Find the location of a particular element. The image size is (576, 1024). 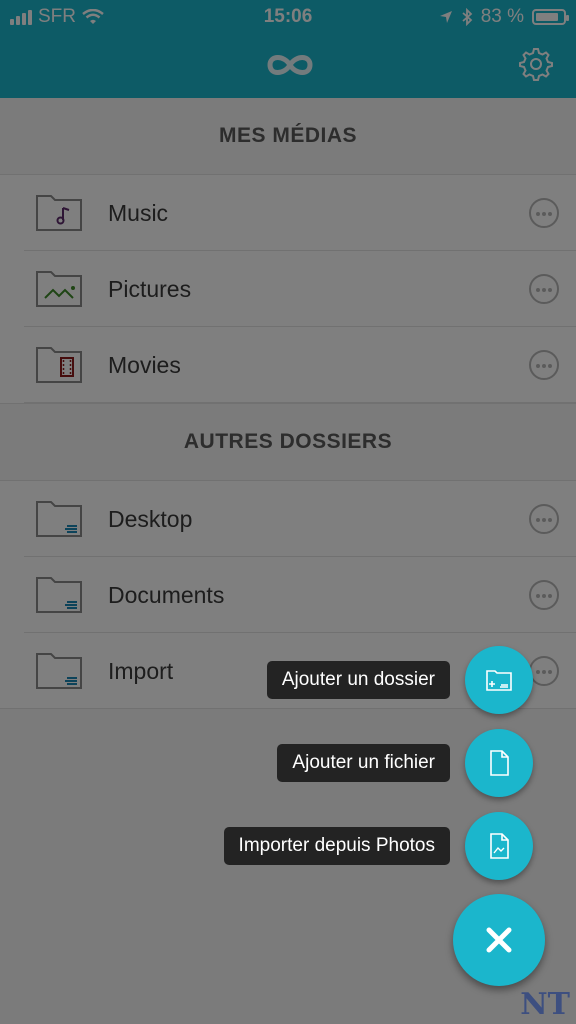

add-folder-tooltip: Ajouter un dossier is located at coordinates (358, 680).